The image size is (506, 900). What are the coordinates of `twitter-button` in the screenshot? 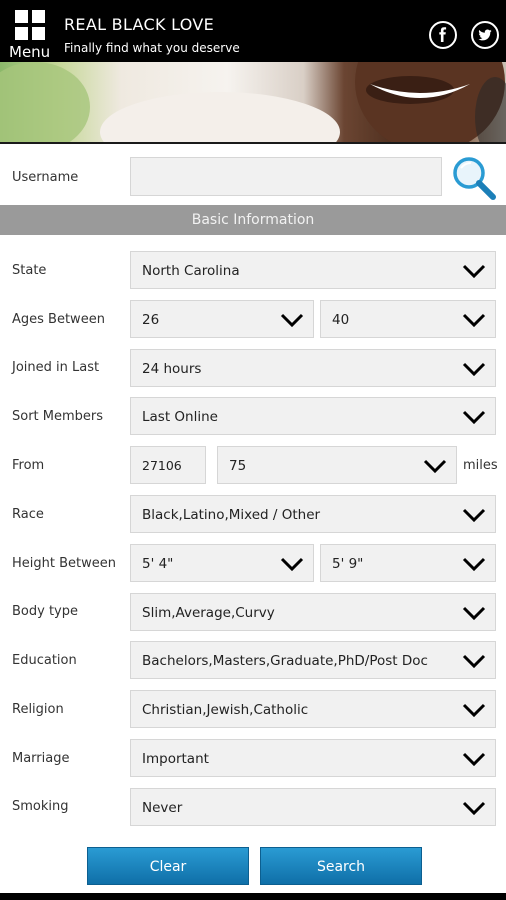 It's located at (485, 35).